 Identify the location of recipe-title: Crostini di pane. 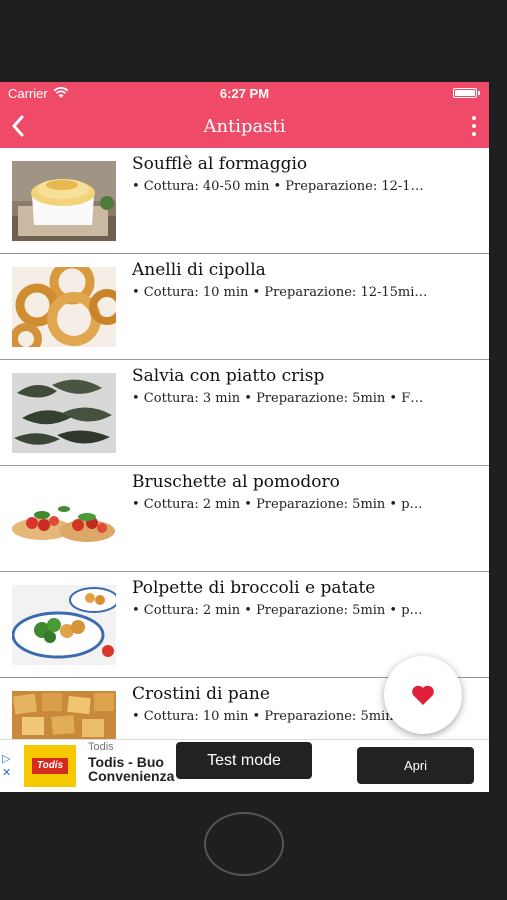
(201, 694).